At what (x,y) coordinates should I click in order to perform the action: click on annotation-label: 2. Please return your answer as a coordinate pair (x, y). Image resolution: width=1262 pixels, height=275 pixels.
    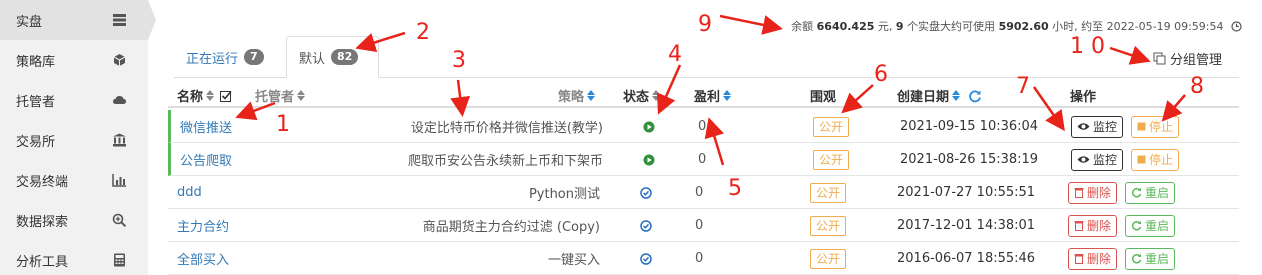
    Looking at the image, I should click on (423, 32).